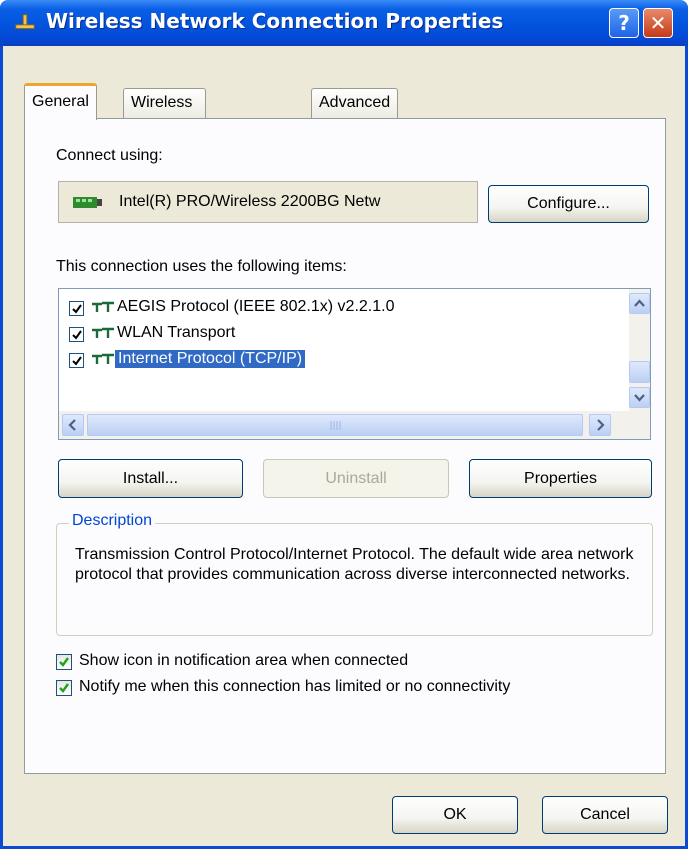 Image resolution: width=688 pixels, height=849 pixels. Describe the element at coordinates (164, 113) in the screenshot. I see `tab-wireless-networks: Wireless Networks` at that location.